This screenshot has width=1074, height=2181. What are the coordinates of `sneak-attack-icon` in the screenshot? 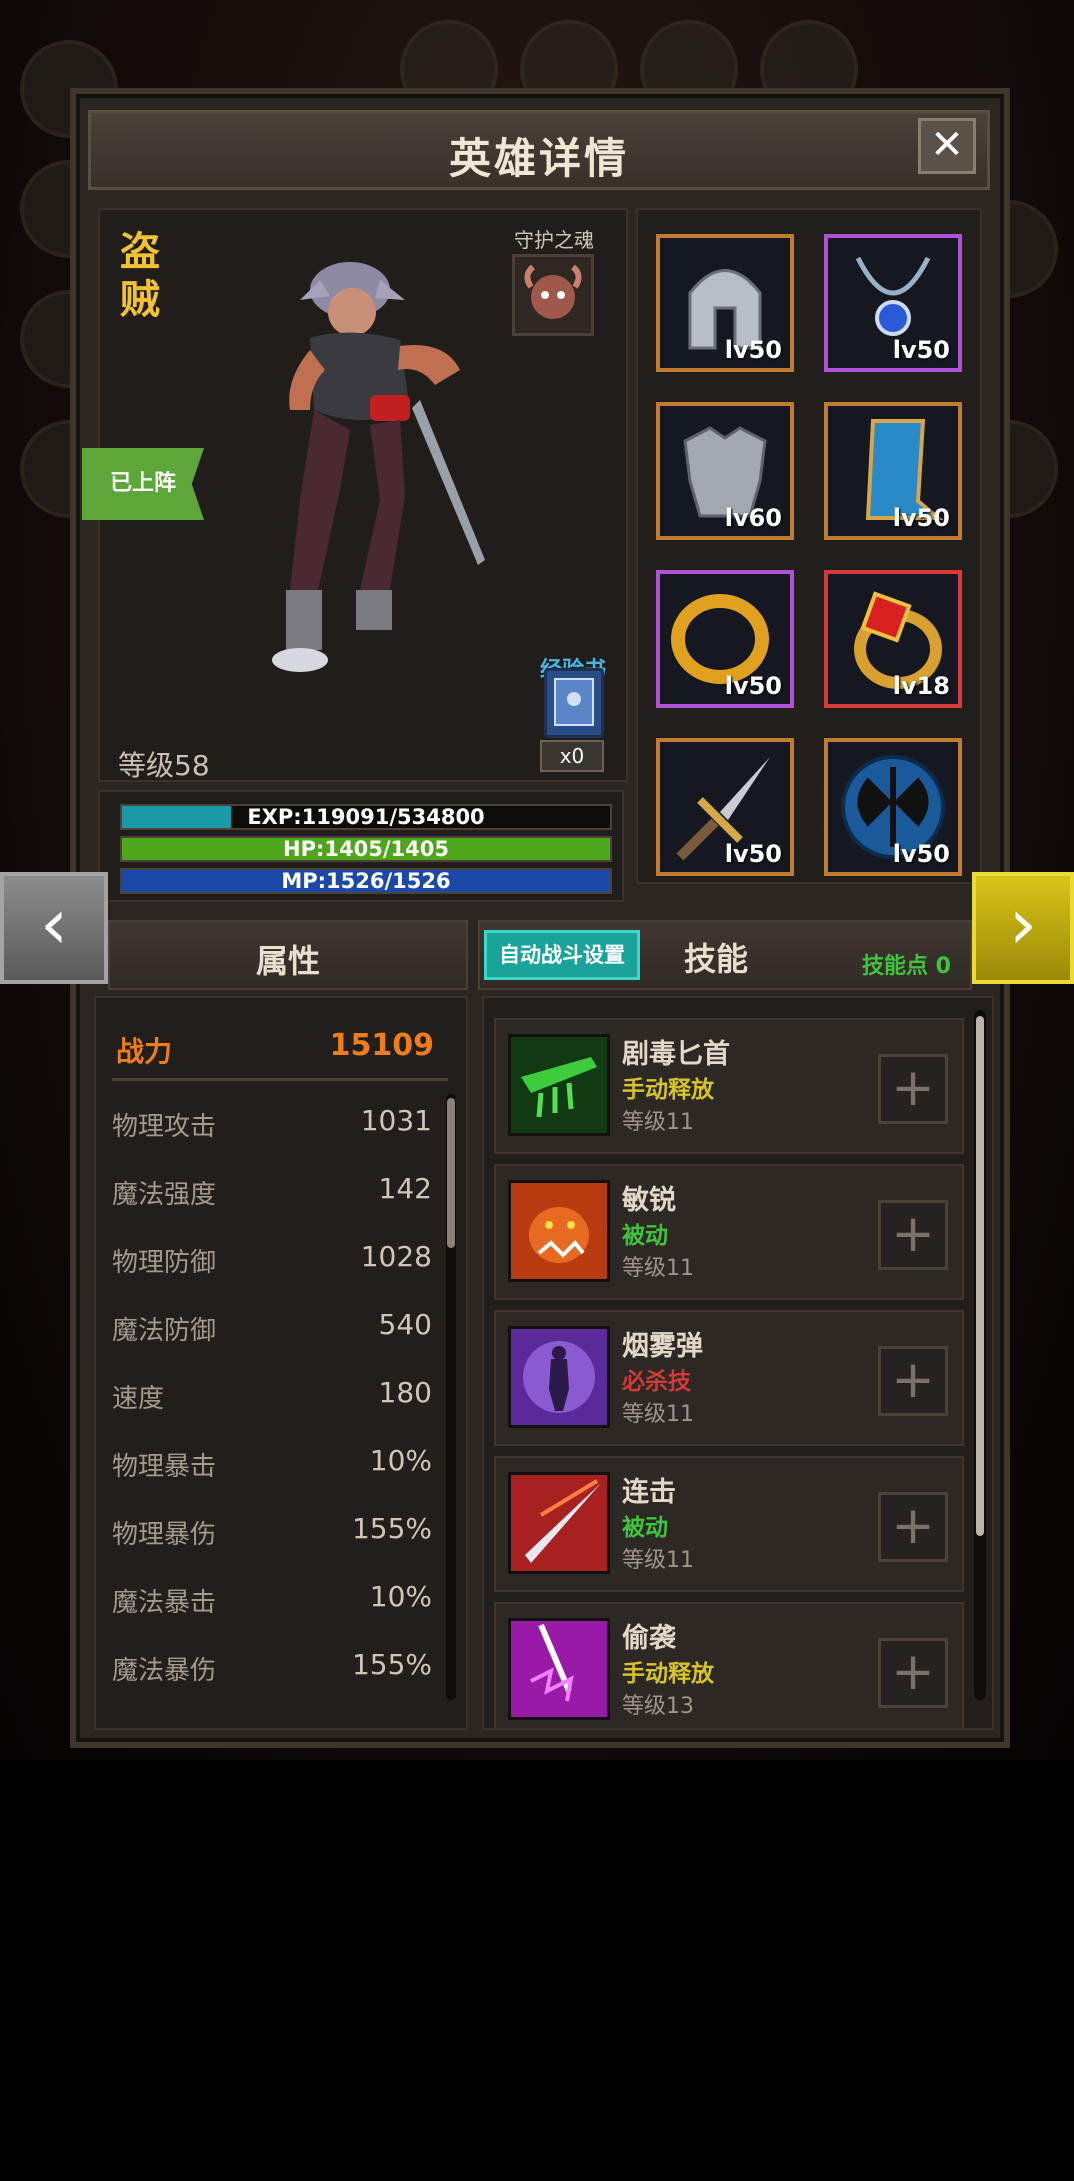 It's located at (559, 1669).